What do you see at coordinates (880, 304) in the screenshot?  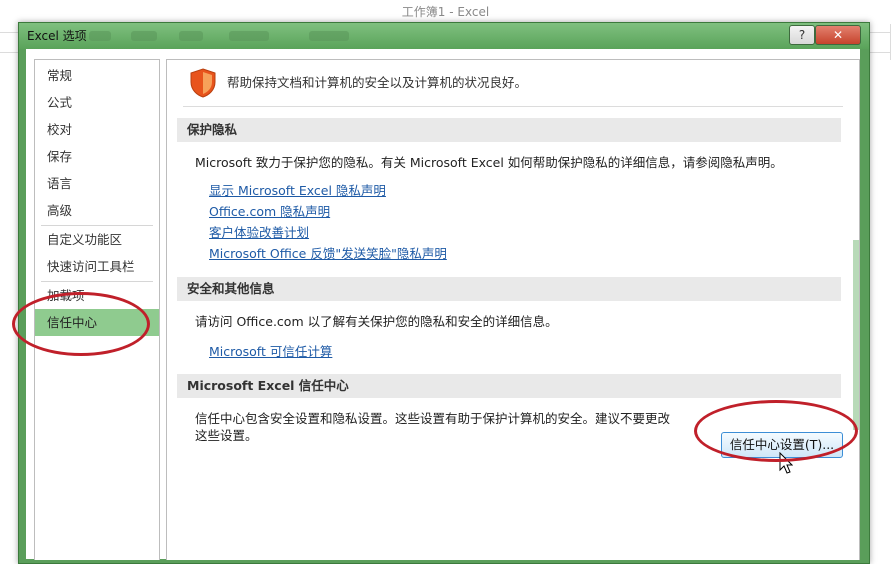 I see `right-strip` at bounding box center [880, 304].